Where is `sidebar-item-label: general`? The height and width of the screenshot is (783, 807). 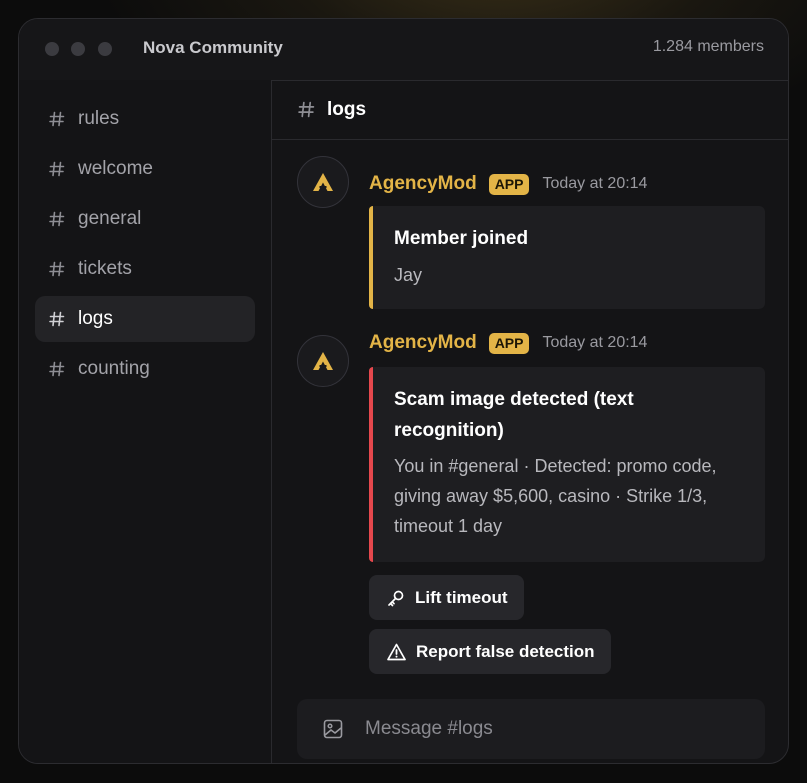 sidebar-item-label: general is located at coordinates (110, 218).